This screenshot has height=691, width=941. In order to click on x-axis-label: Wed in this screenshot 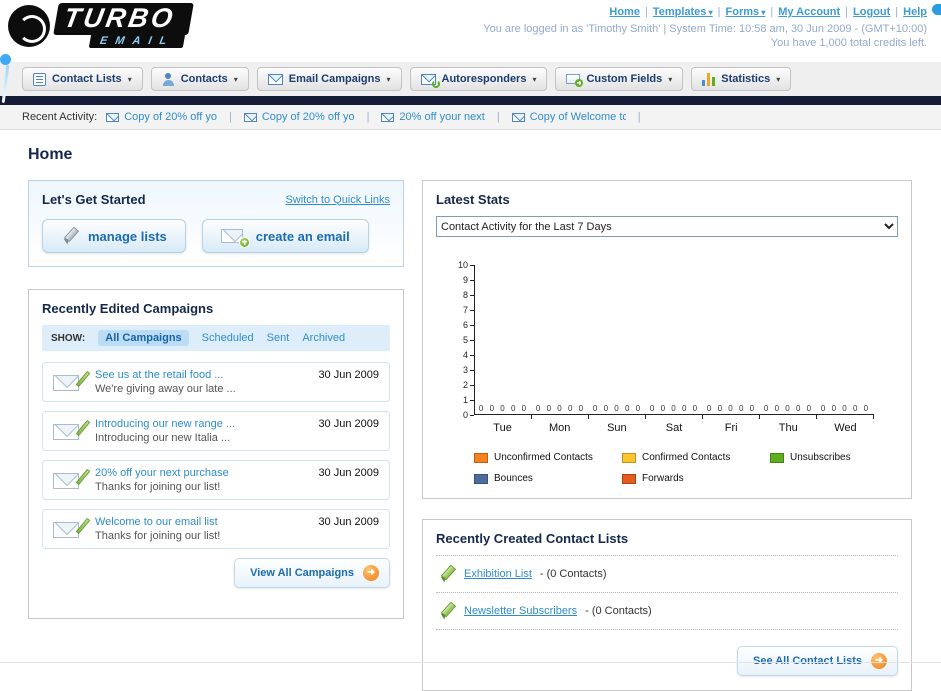, I will do `click(845, 428)`.